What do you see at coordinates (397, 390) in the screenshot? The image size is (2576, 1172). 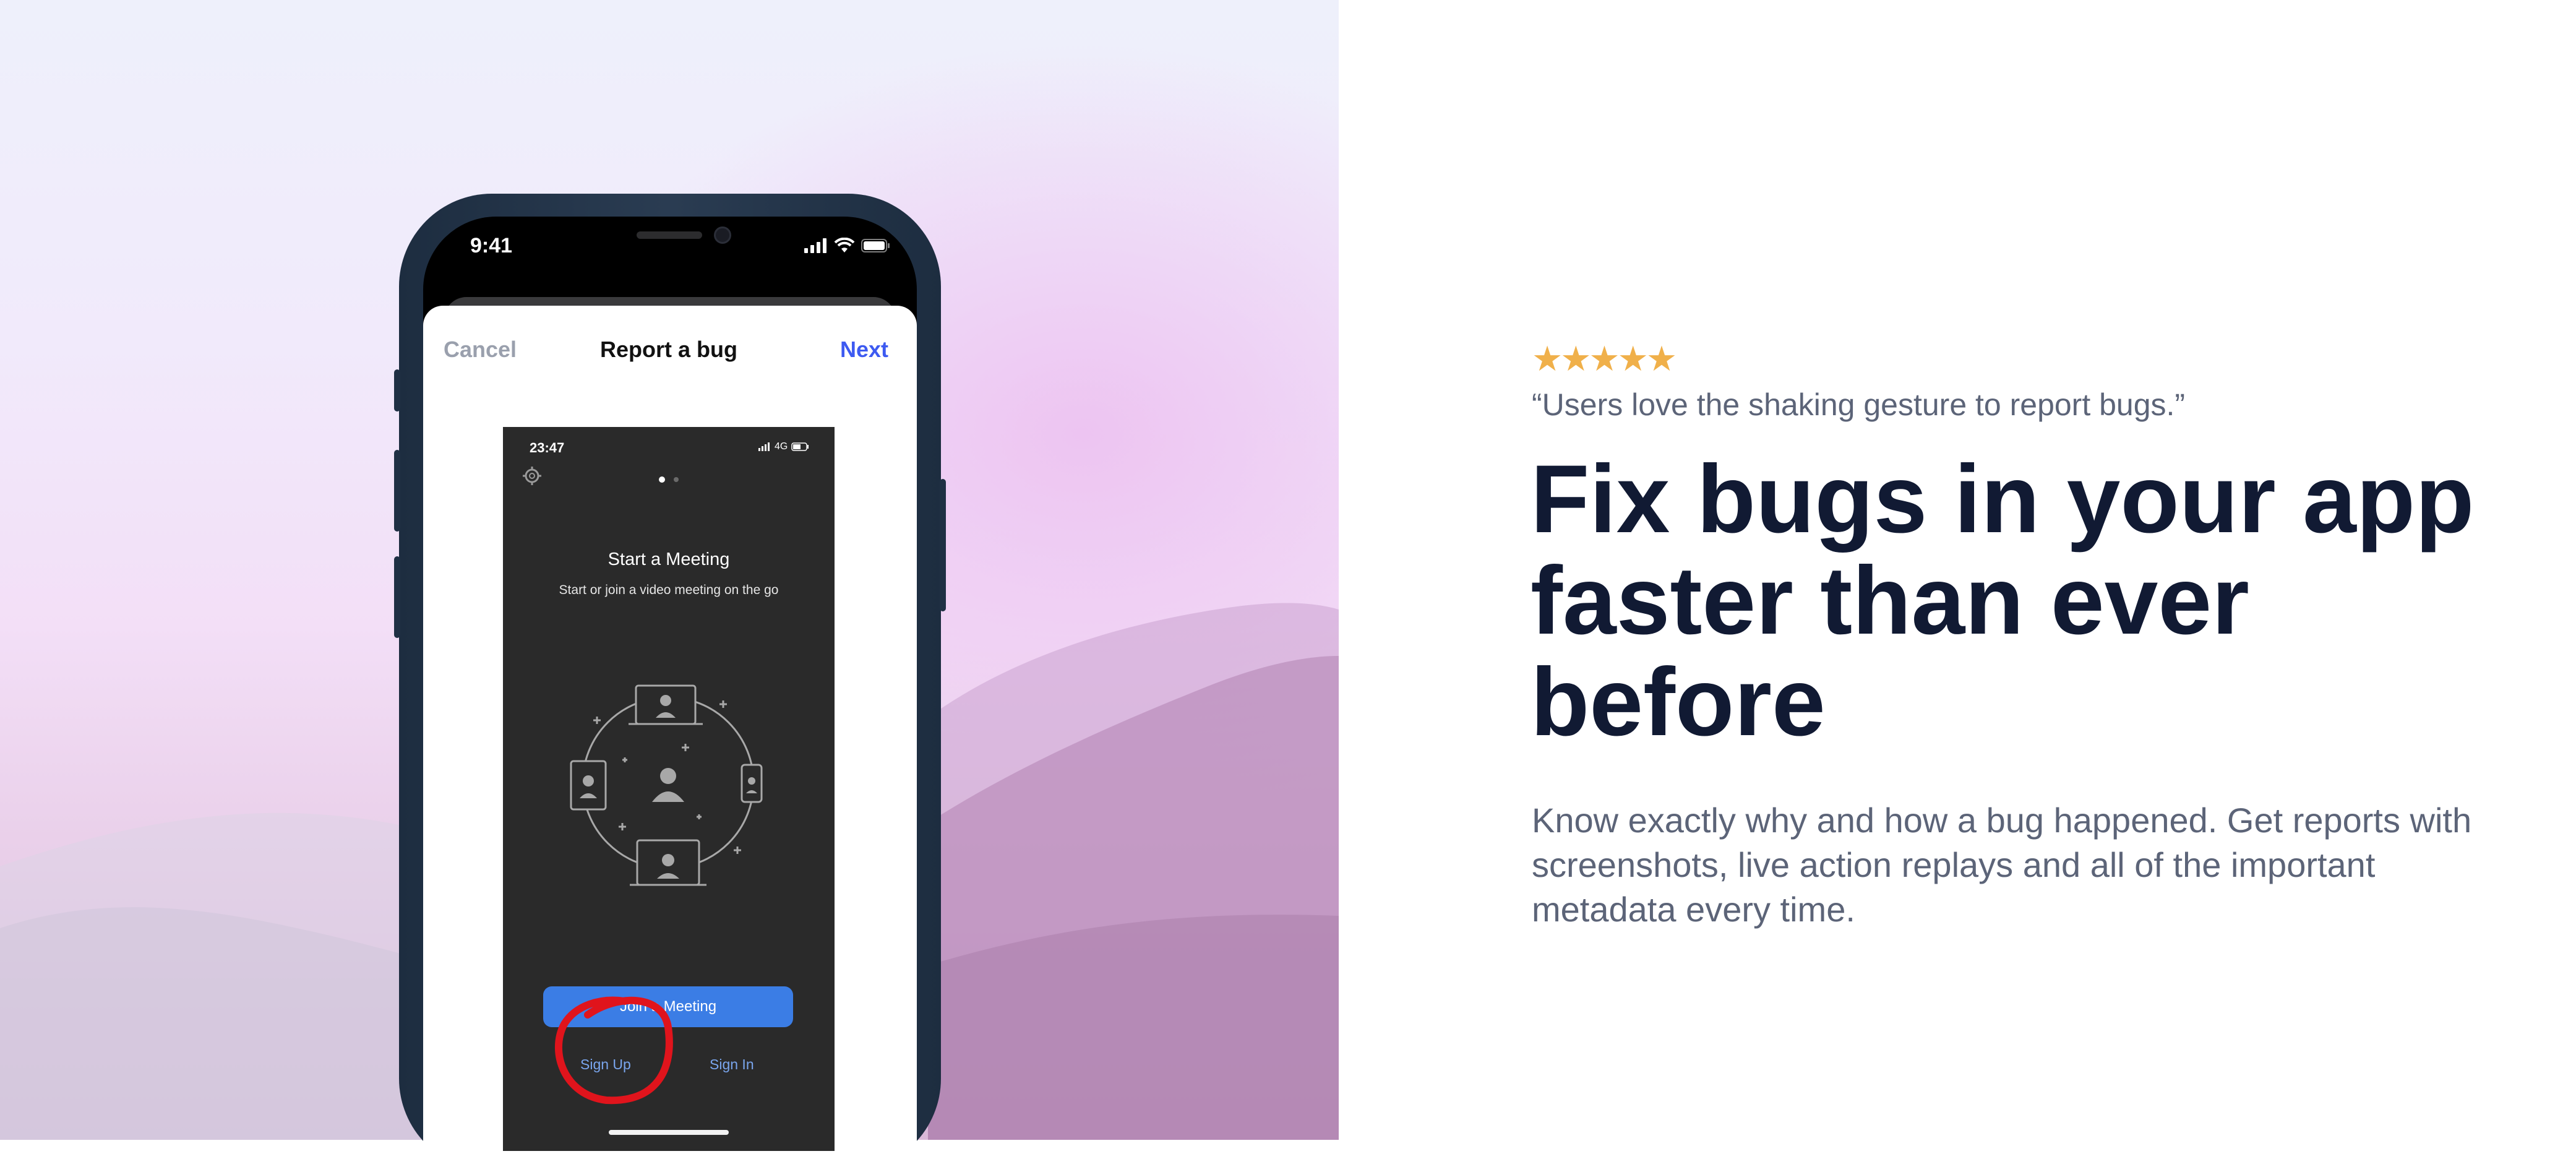 I see `phone-side-button` at bounding box center [397, 390].